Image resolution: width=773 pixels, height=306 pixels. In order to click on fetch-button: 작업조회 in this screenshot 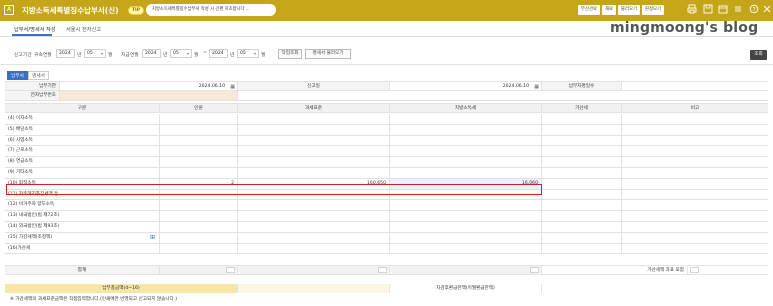, I will do `click(290, 54)`.